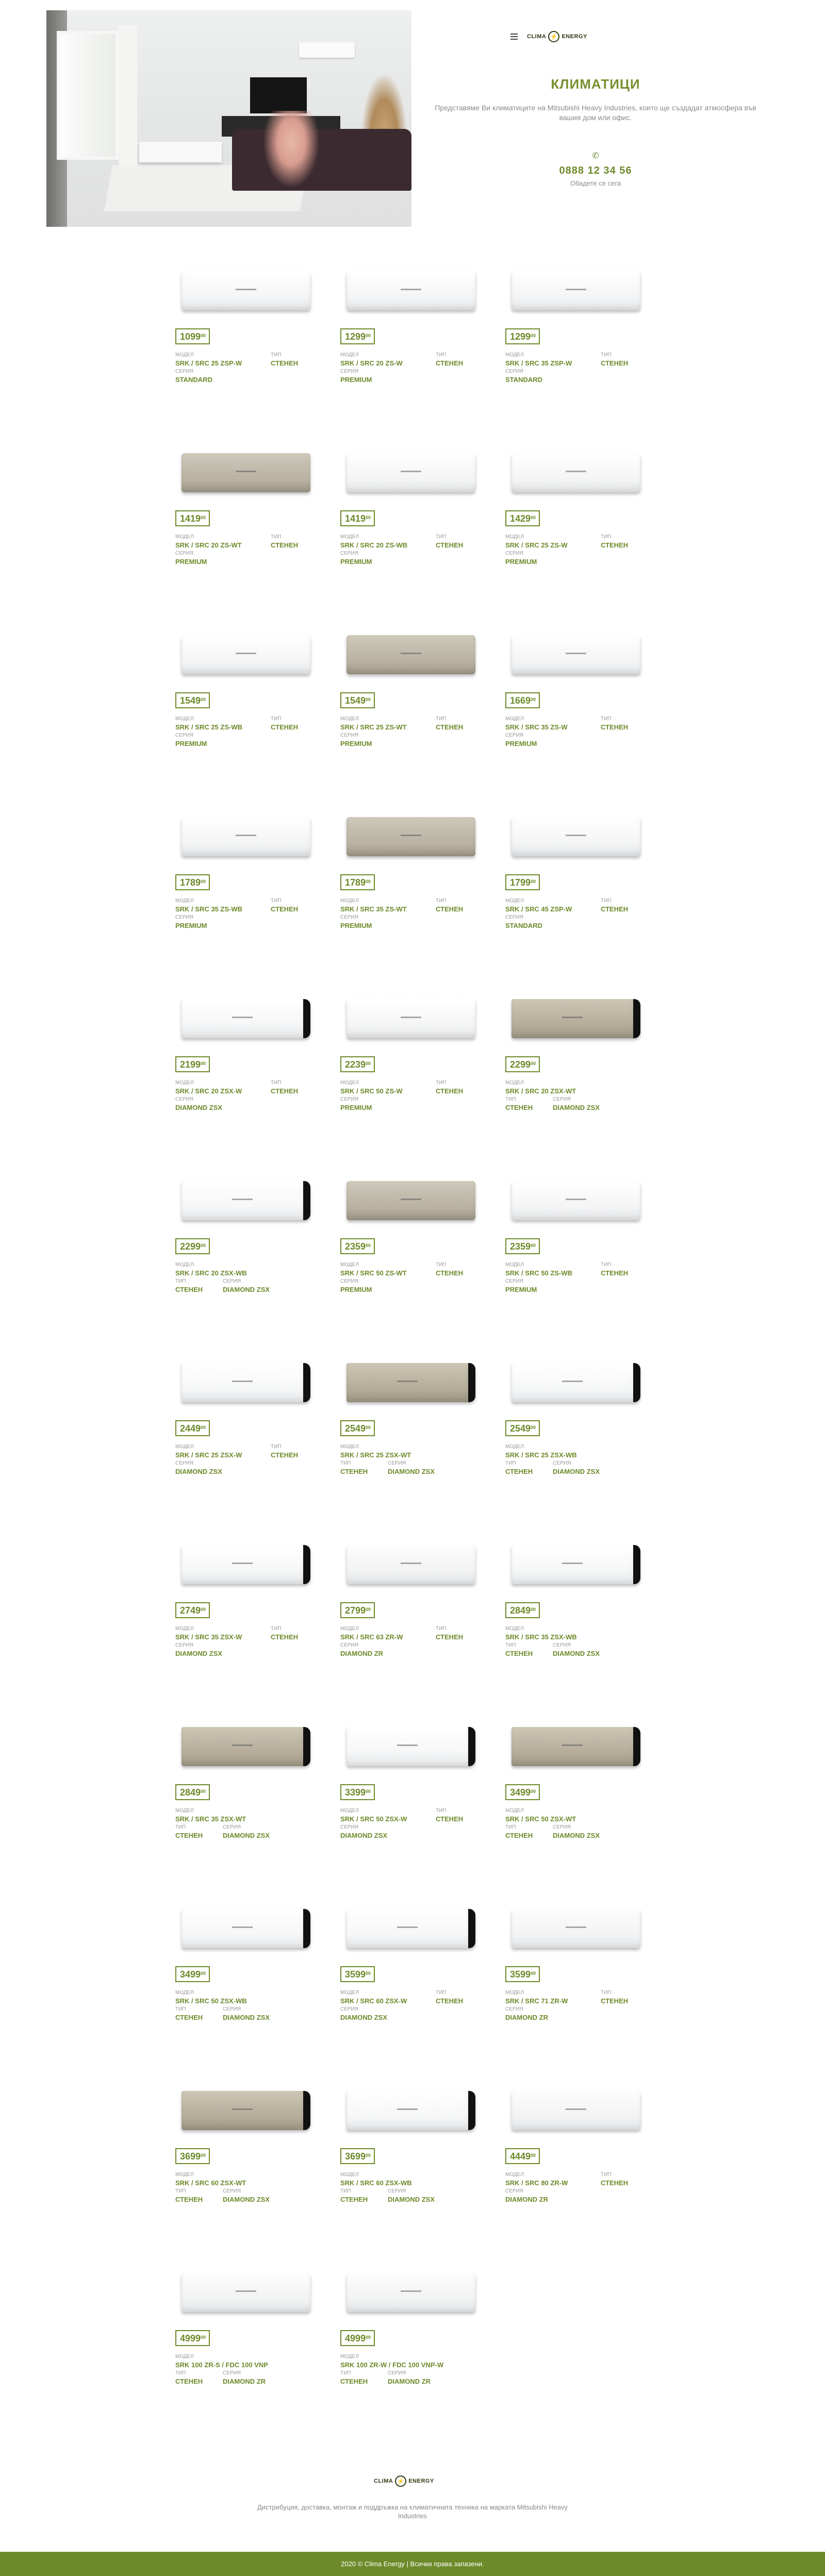 This screenshot has height=2576, width=825. Describe the element at coordinates (595, 171) in the screenshot. I see `phone-number-link: 0888 12 34 56` at that location.